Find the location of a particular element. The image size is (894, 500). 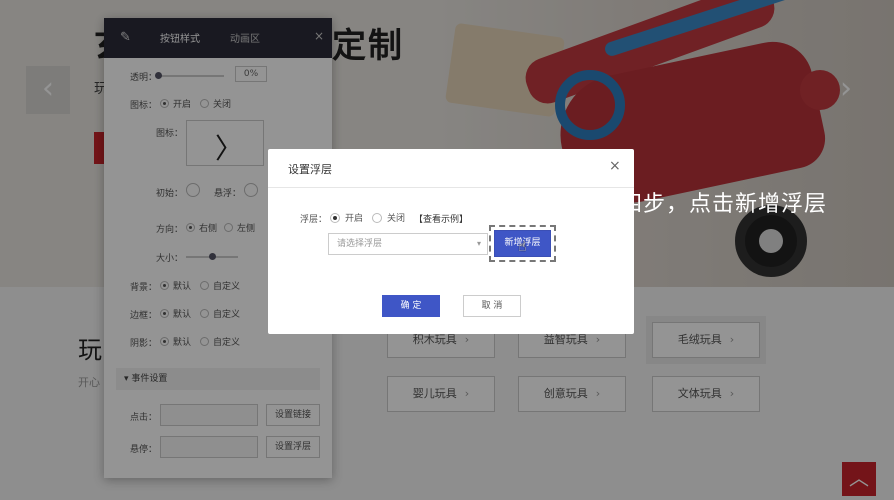

float-layer-select: 请选择浮层 ▾ is located at coordinates (408, 244).